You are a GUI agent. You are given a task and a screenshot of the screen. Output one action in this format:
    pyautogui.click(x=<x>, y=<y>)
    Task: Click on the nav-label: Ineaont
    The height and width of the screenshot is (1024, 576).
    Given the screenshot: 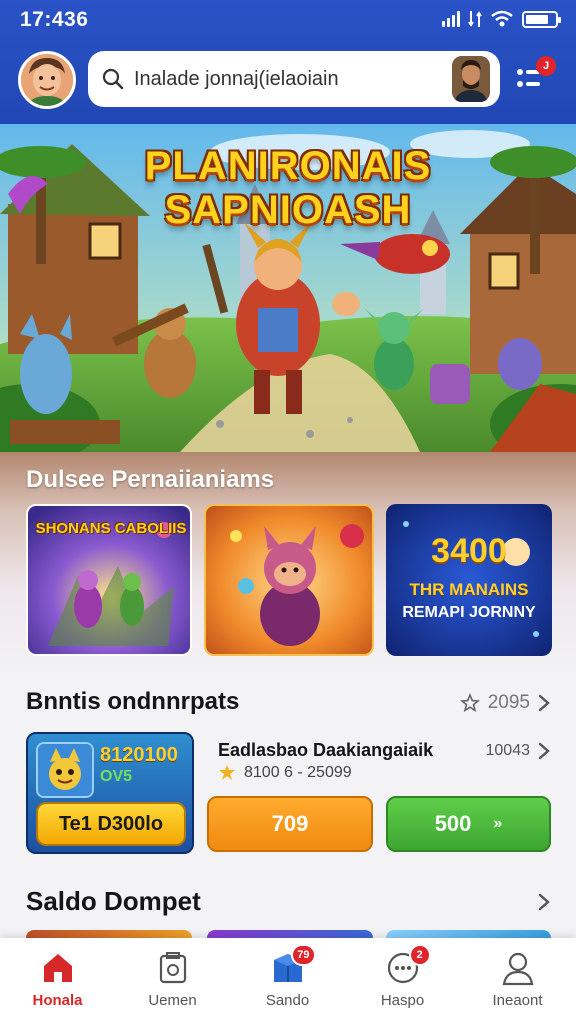 What is the action you would take?
    pyautogui.click(x=517, y=1000)
    